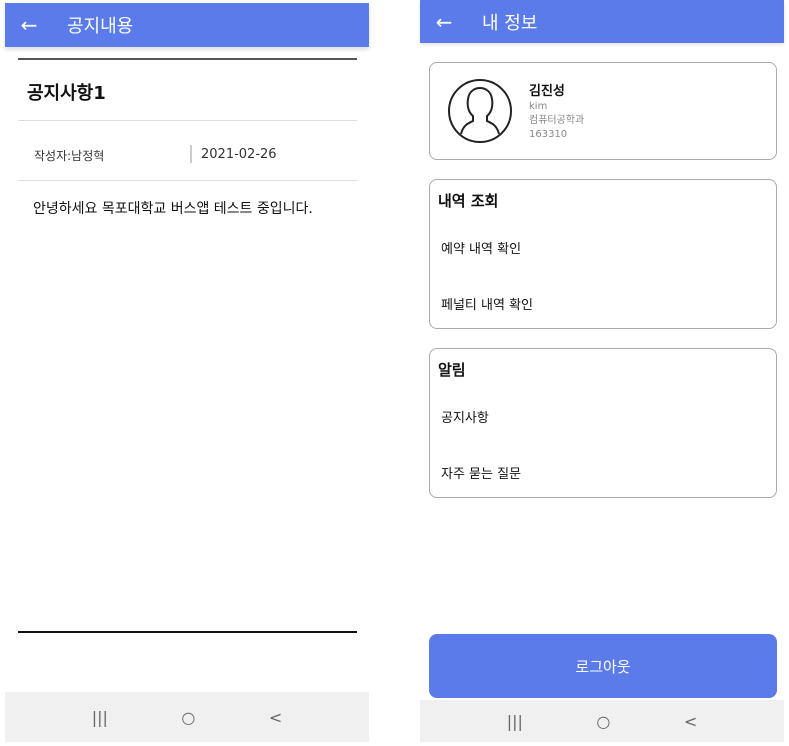 The height and width of the screenshot is (746, 789). Describe the element at coordinates (239, 154) in the screenshot. I see `date: 2021-02-26` at that location.